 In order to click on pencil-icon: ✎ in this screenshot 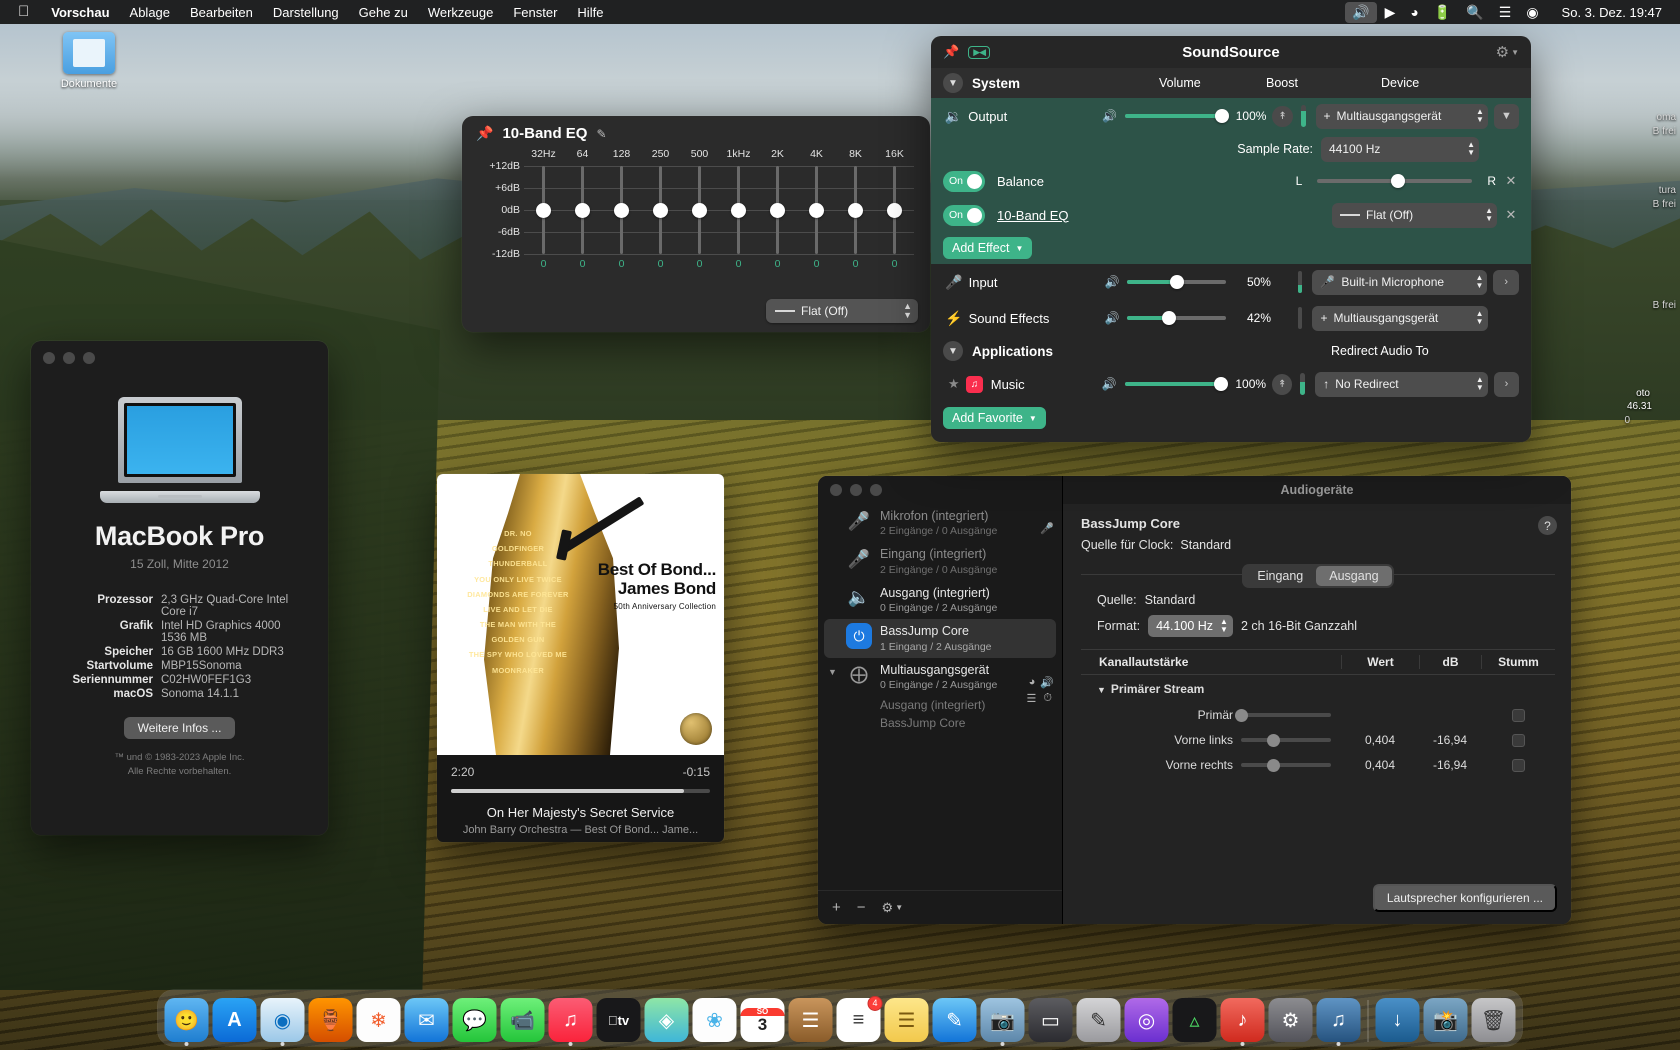, I will do `click(601, 134)`.